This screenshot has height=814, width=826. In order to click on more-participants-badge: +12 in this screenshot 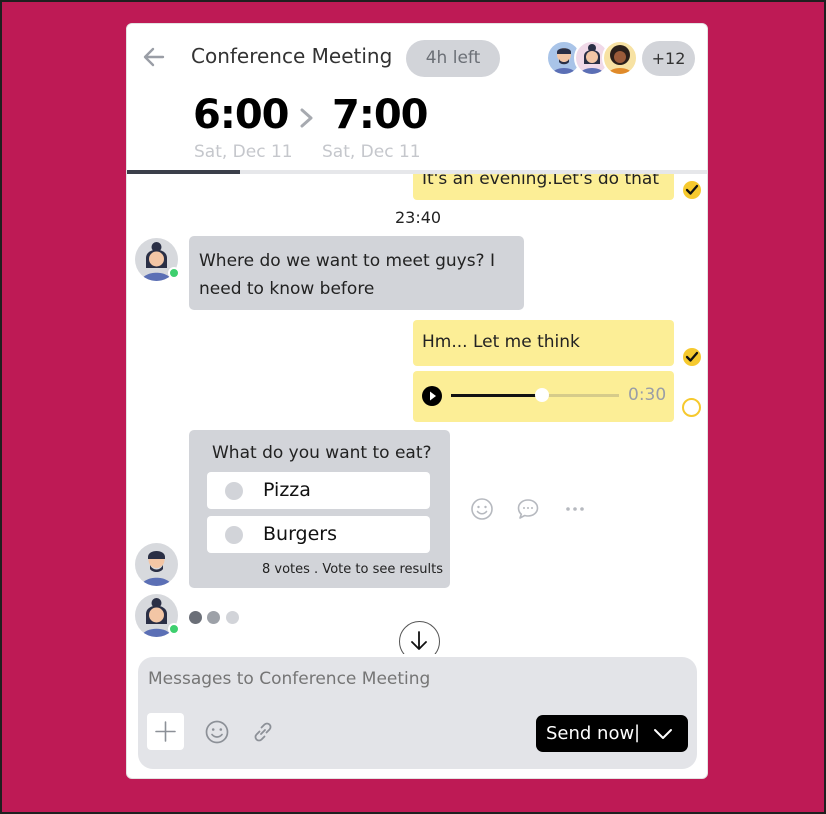, I will do `click(668, 58)`.